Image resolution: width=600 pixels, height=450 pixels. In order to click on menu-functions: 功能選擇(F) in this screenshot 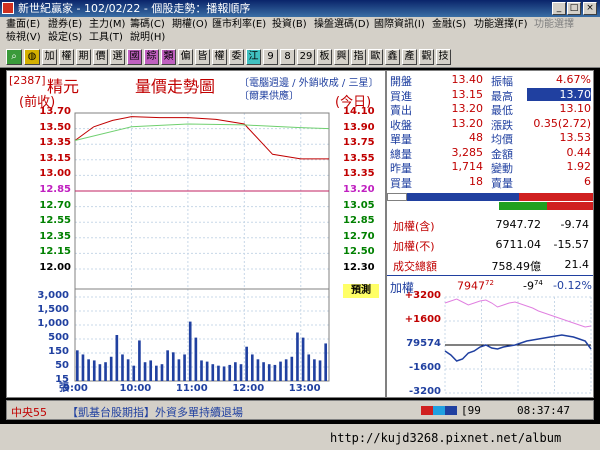, I will do `click(501, 24)`.